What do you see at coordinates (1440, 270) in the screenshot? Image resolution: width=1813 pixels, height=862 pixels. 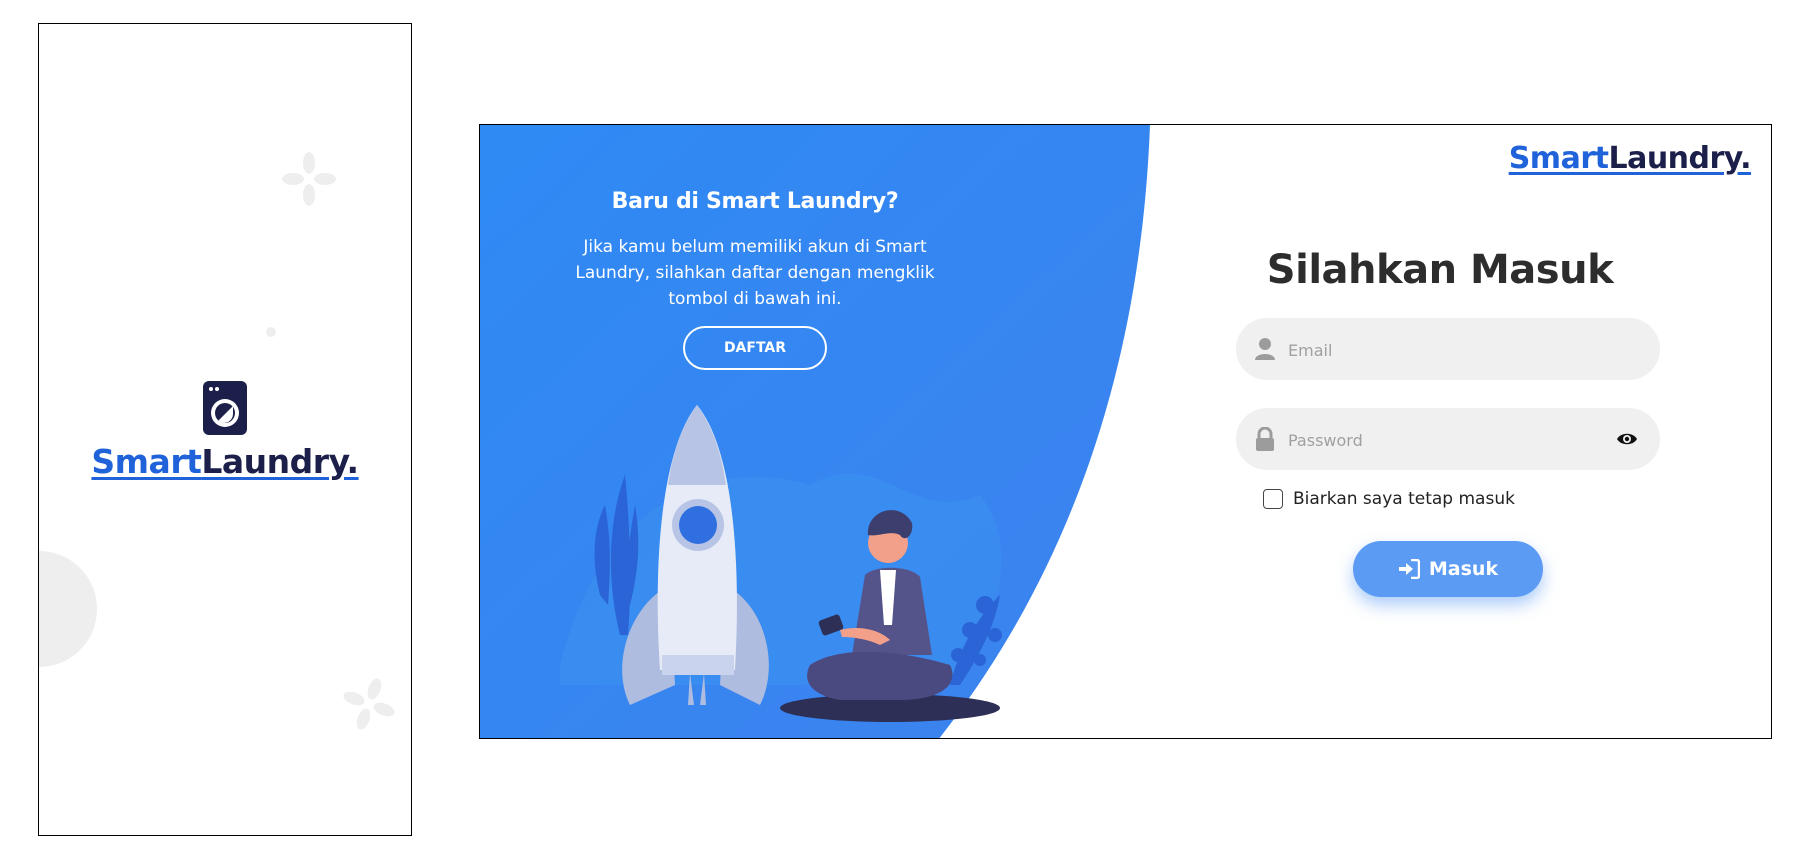 I see `login-title: Silahkan Masuk` at bounding box center [1440, 270].